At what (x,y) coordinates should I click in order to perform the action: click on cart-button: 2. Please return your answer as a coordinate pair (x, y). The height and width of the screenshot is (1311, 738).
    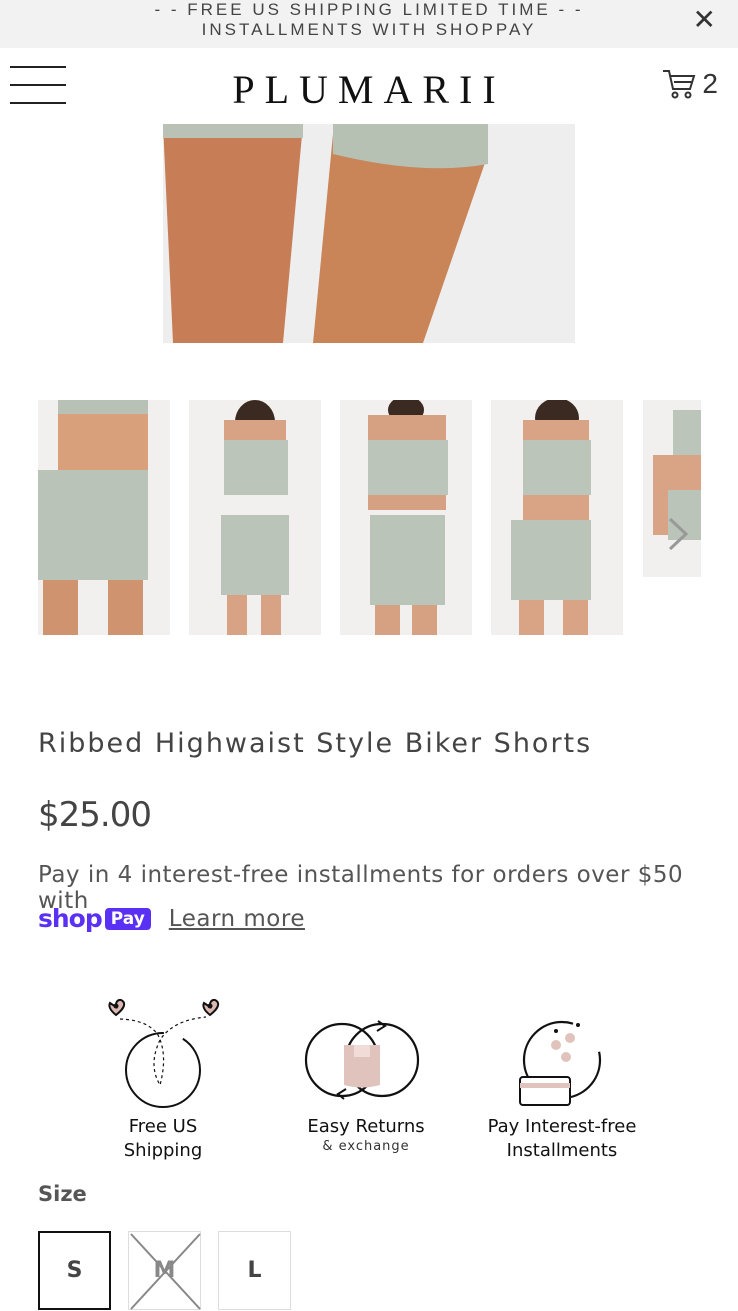
    Looking at the image, I should click on (690, 84).